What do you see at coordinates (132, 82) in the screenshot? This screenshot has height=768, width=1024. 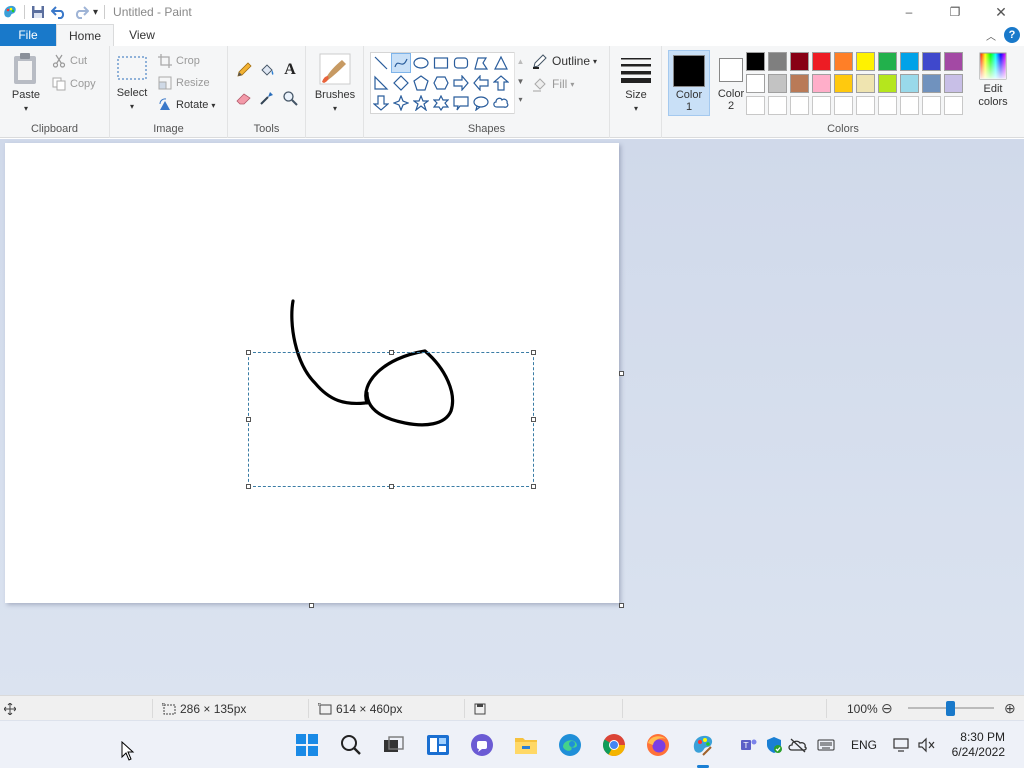 I see `select-button: Select ▾` at bounding box center [132, 82].